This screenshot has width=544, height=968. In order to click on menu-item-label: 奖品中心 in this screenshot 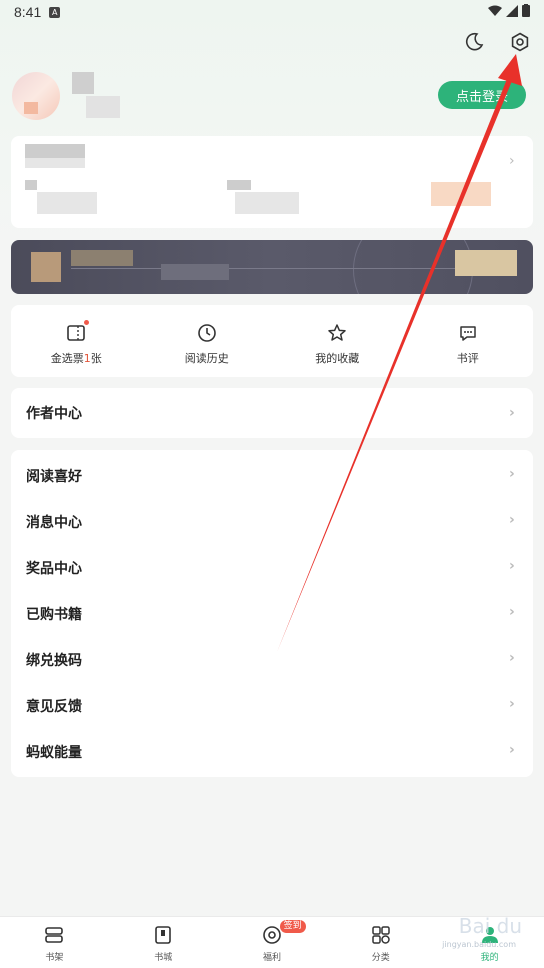, I will do `click(54, 569)`.